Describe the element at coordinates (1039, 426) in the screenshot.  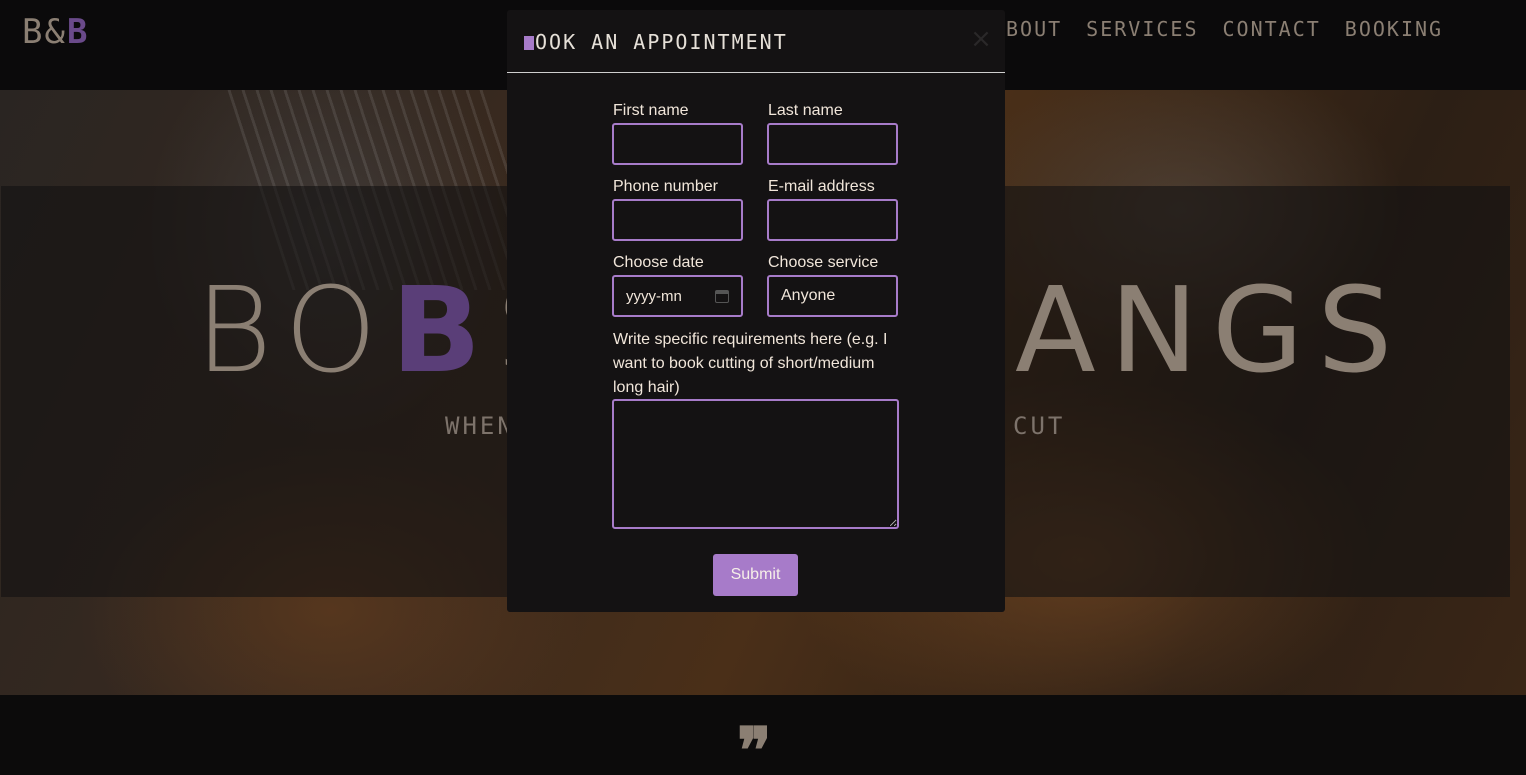
I see `hero-subtitle-right: CUT` at that location.